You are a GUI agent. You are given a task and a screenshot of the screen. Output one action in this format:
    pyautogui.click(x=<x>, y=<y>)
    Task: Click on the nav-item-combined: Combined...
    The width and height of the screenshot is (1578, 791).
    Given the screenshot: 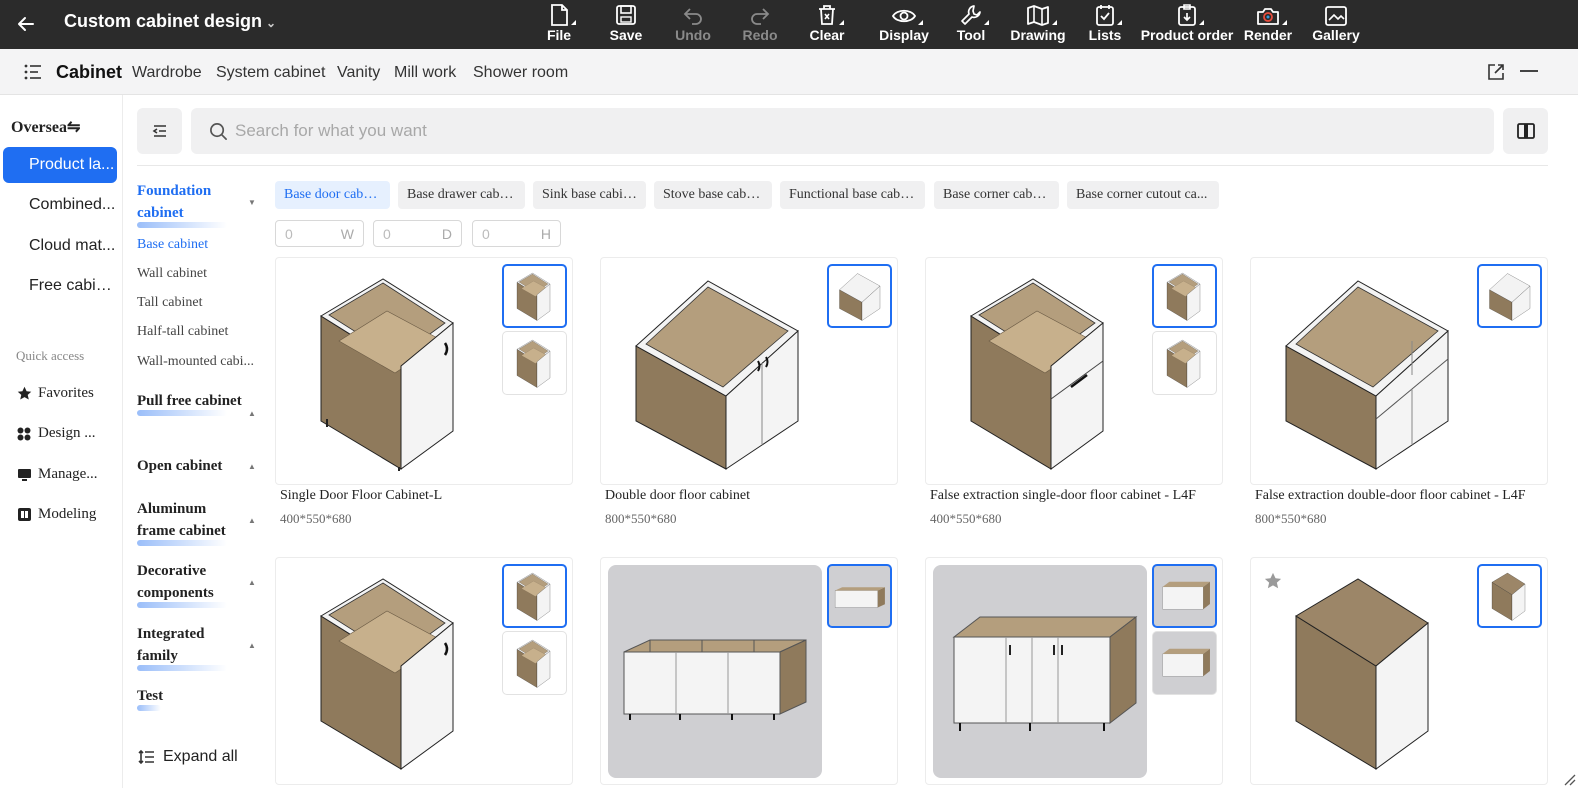 What is the action you would take?
    pyautogui.click(x=60, y=205)
    